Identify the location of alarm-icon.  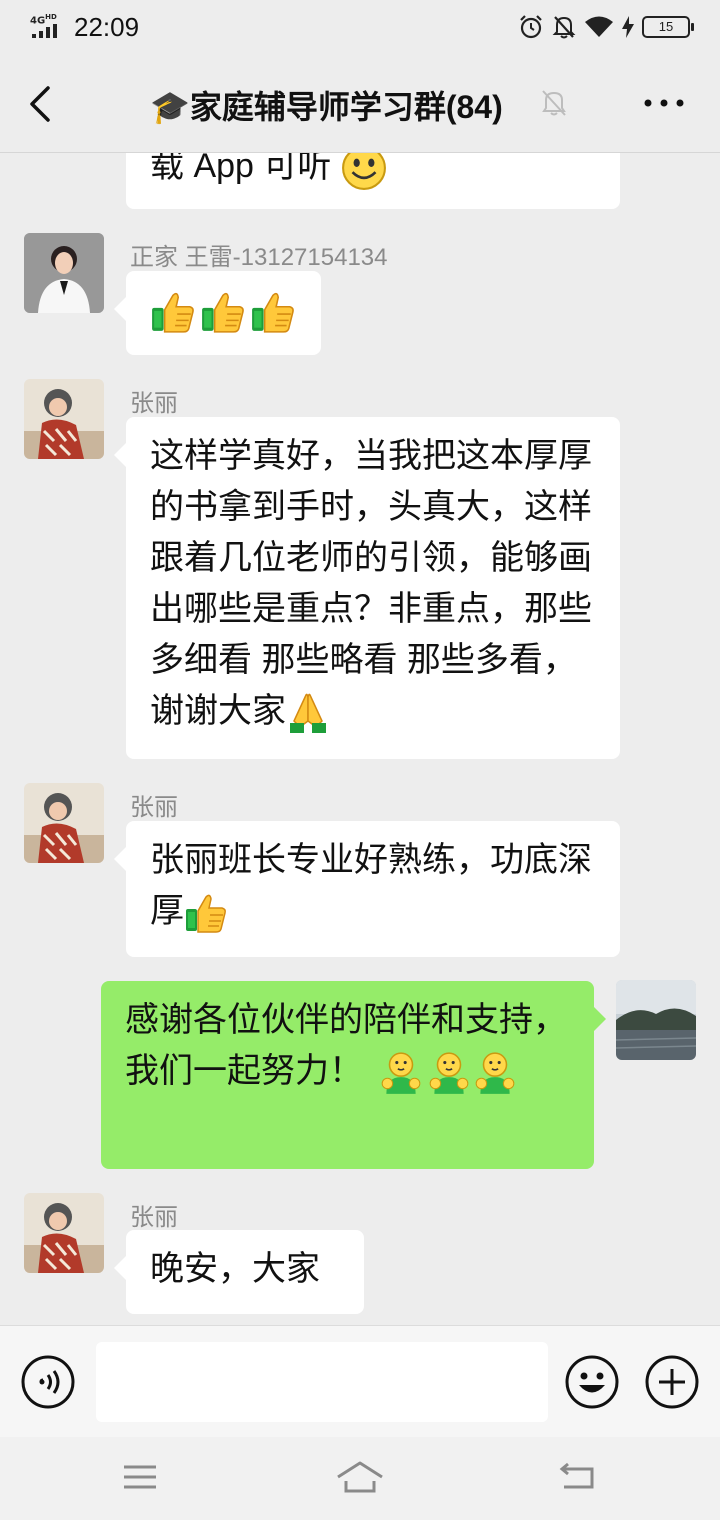
(531, 27).